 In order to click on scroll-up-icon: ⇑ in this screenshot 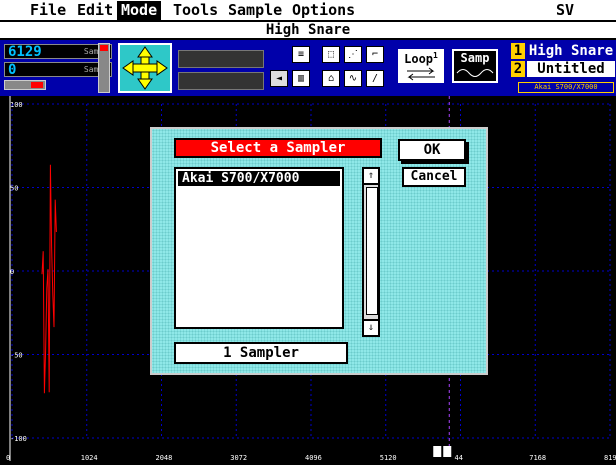, I will do `click(371, 177)`.